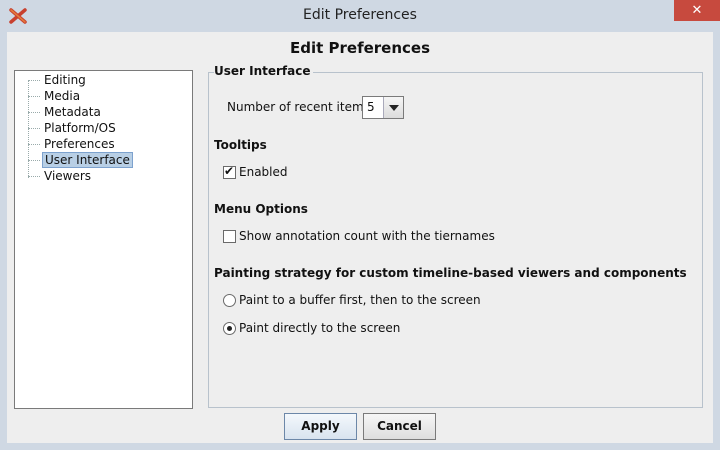 This screenshot has width=720, height=450. I want to click on combo-dropdown-button, so click(393, 107).